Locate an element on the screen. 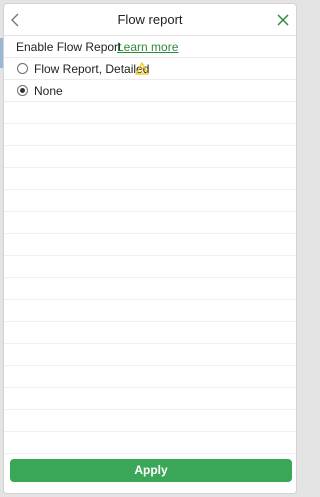 This screenshot has width=320, height=497. dialog-title: Flow report is located at coordinates (150, 19).